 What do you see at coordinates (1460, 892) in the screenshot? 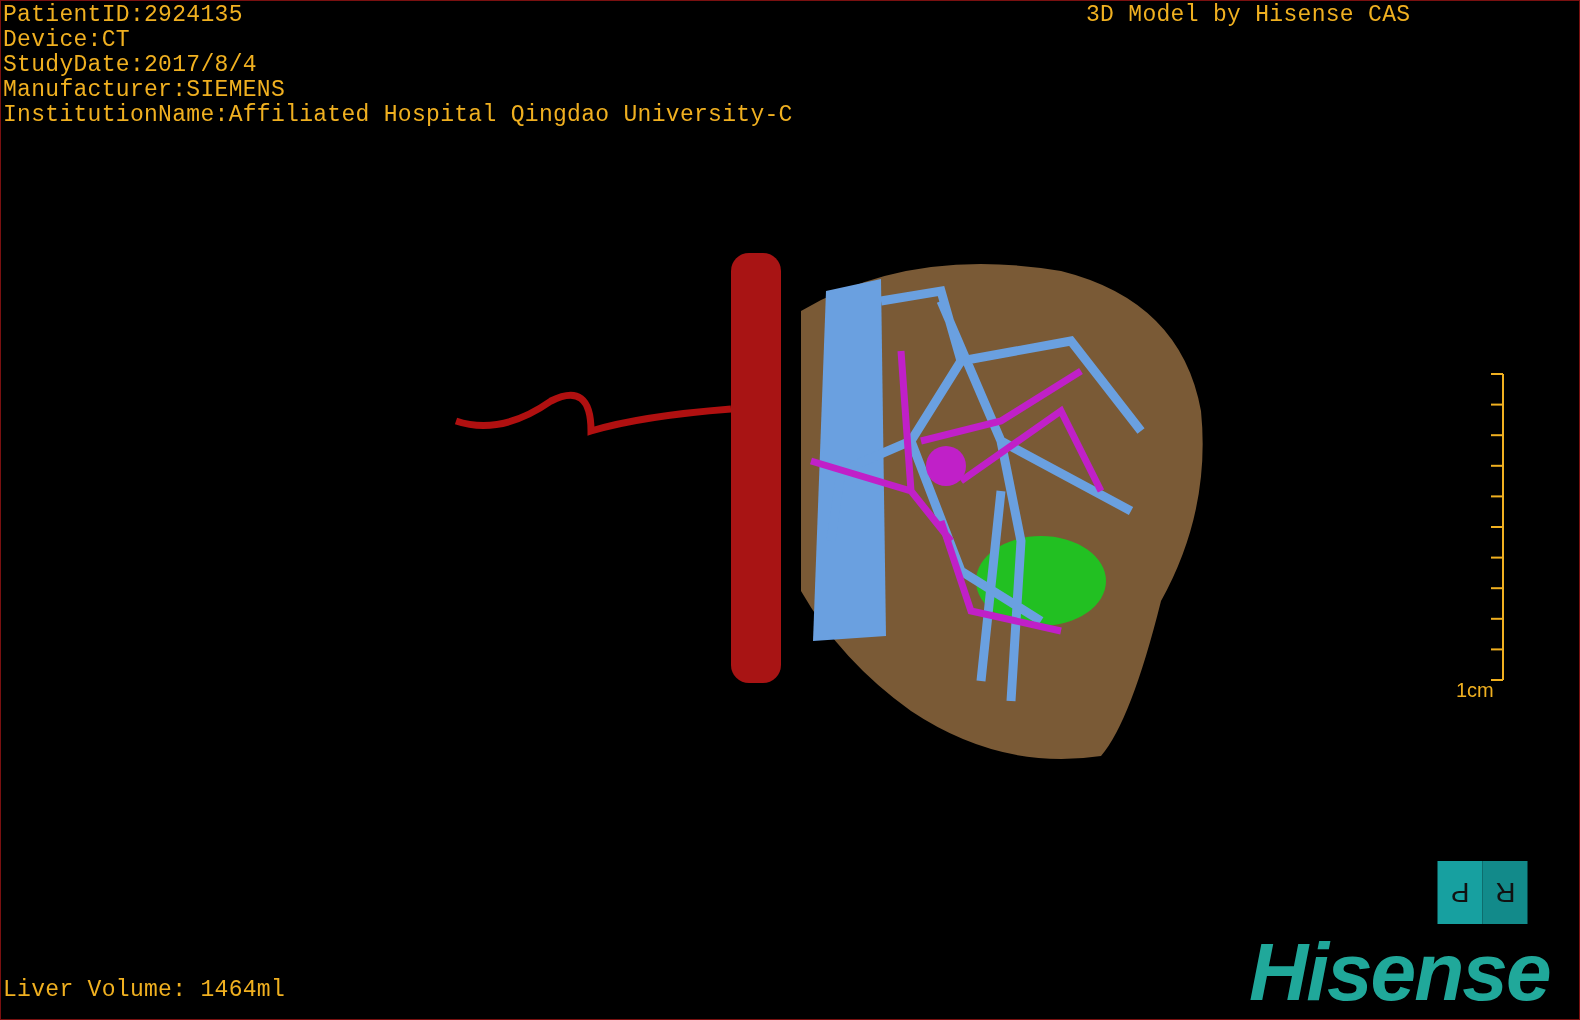
I see `cube-face: P` at bounding box center [1460, 892].